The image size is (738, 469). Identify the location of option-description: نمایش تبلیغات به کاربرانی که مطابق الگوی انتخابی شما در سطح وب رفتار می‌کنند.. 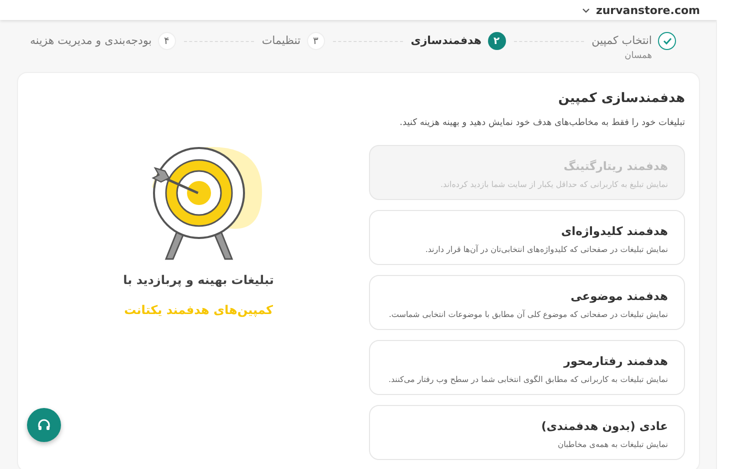
(527, 380).